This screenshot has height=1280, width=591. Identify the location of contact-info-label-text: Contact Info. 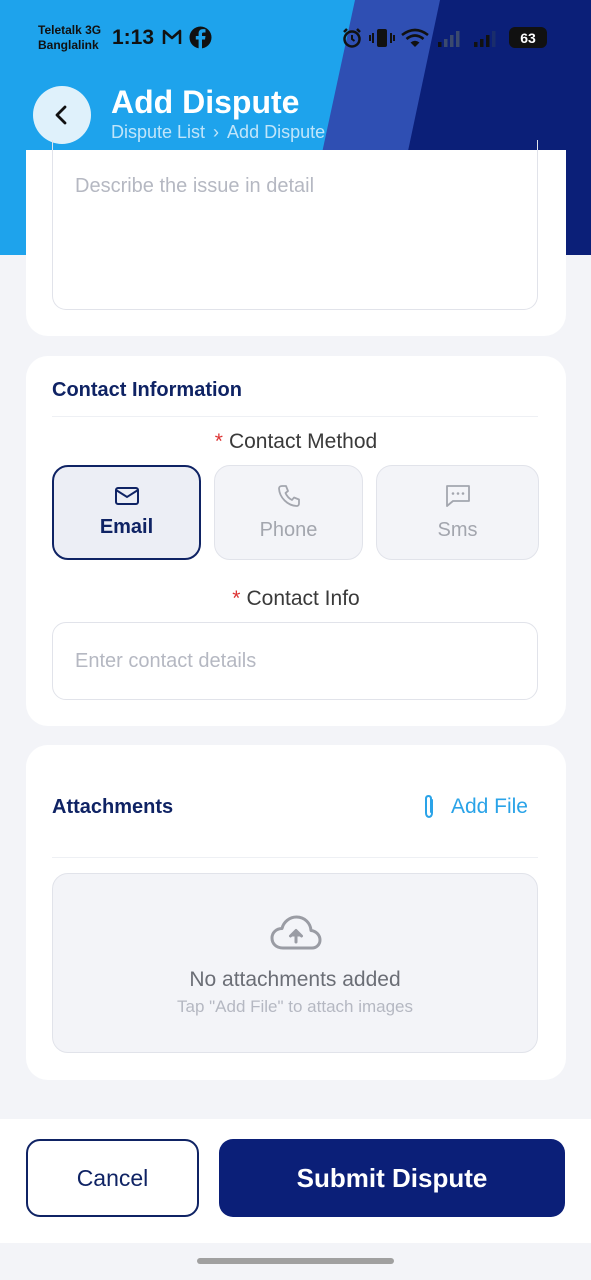
(303, 598).